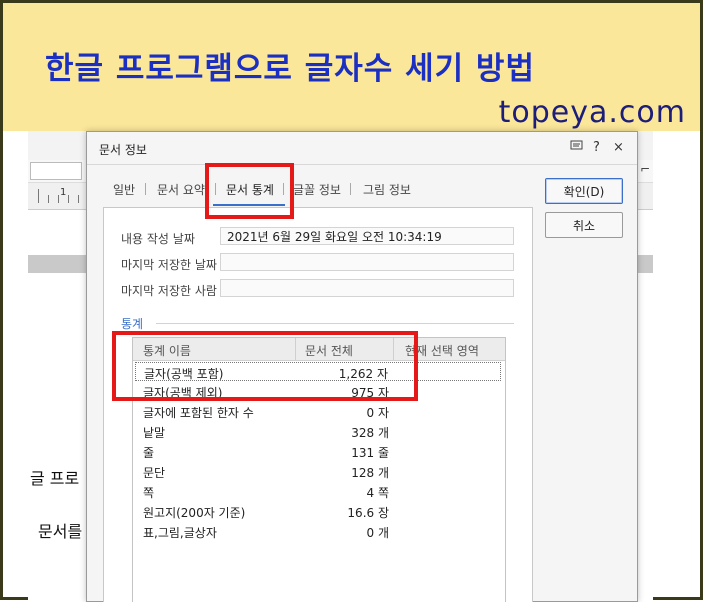  What do you see at coordinates (318, 451) in the screenshot?
I see `table-row: 줄 131 줄` at bounding box center [318, 451].